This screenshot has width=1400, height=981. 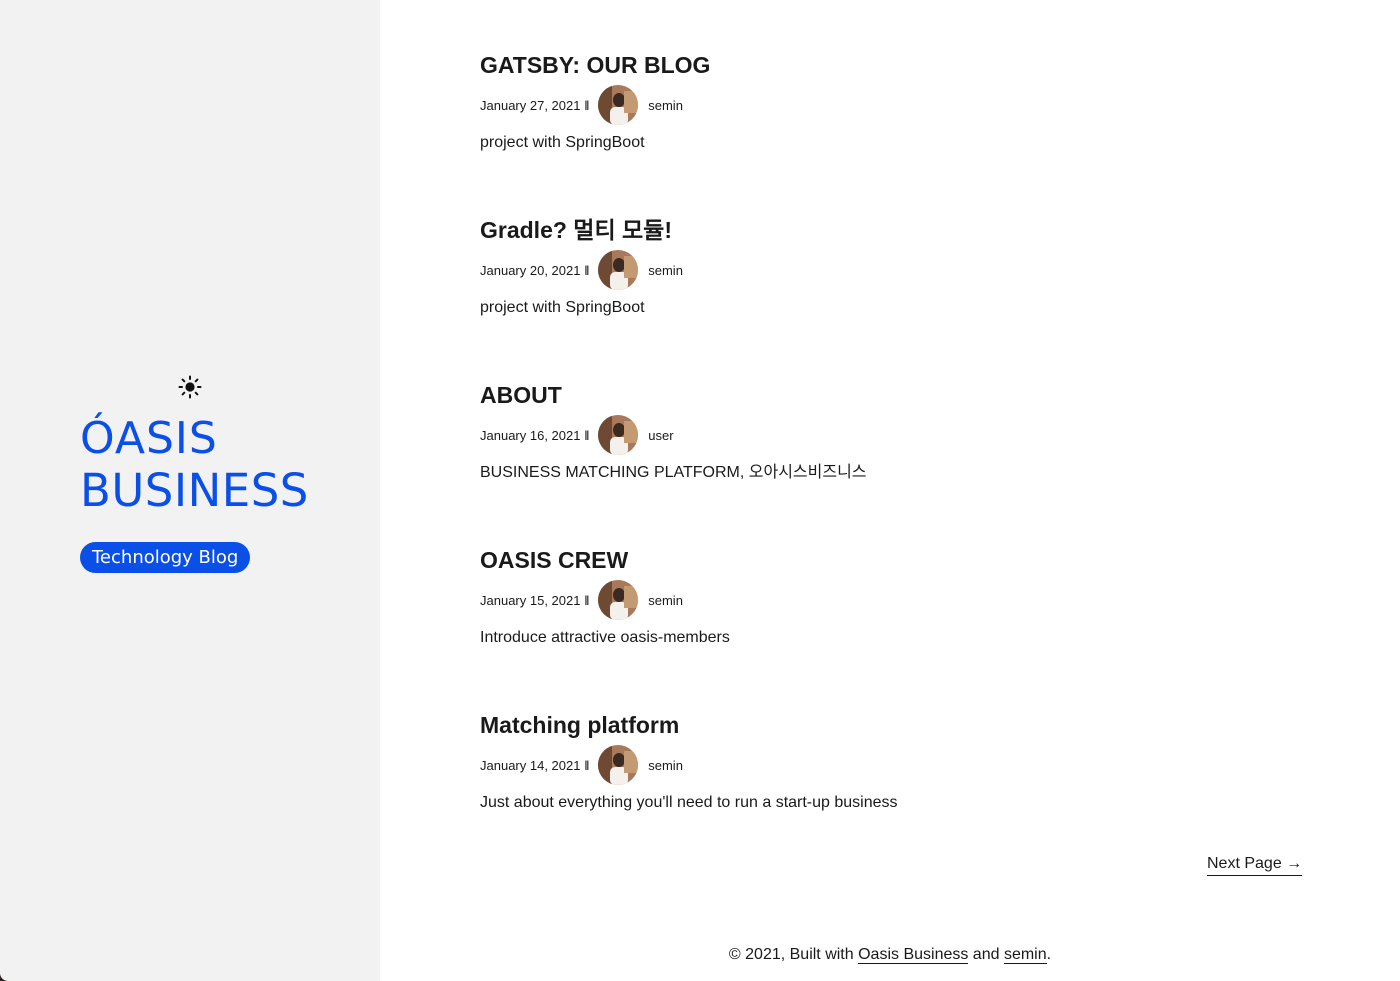 What do you see at coordinates (165, 557) in the screenshot?
I see `technology-blog-badge: Technology Blog` at bounding box center [165, 557].